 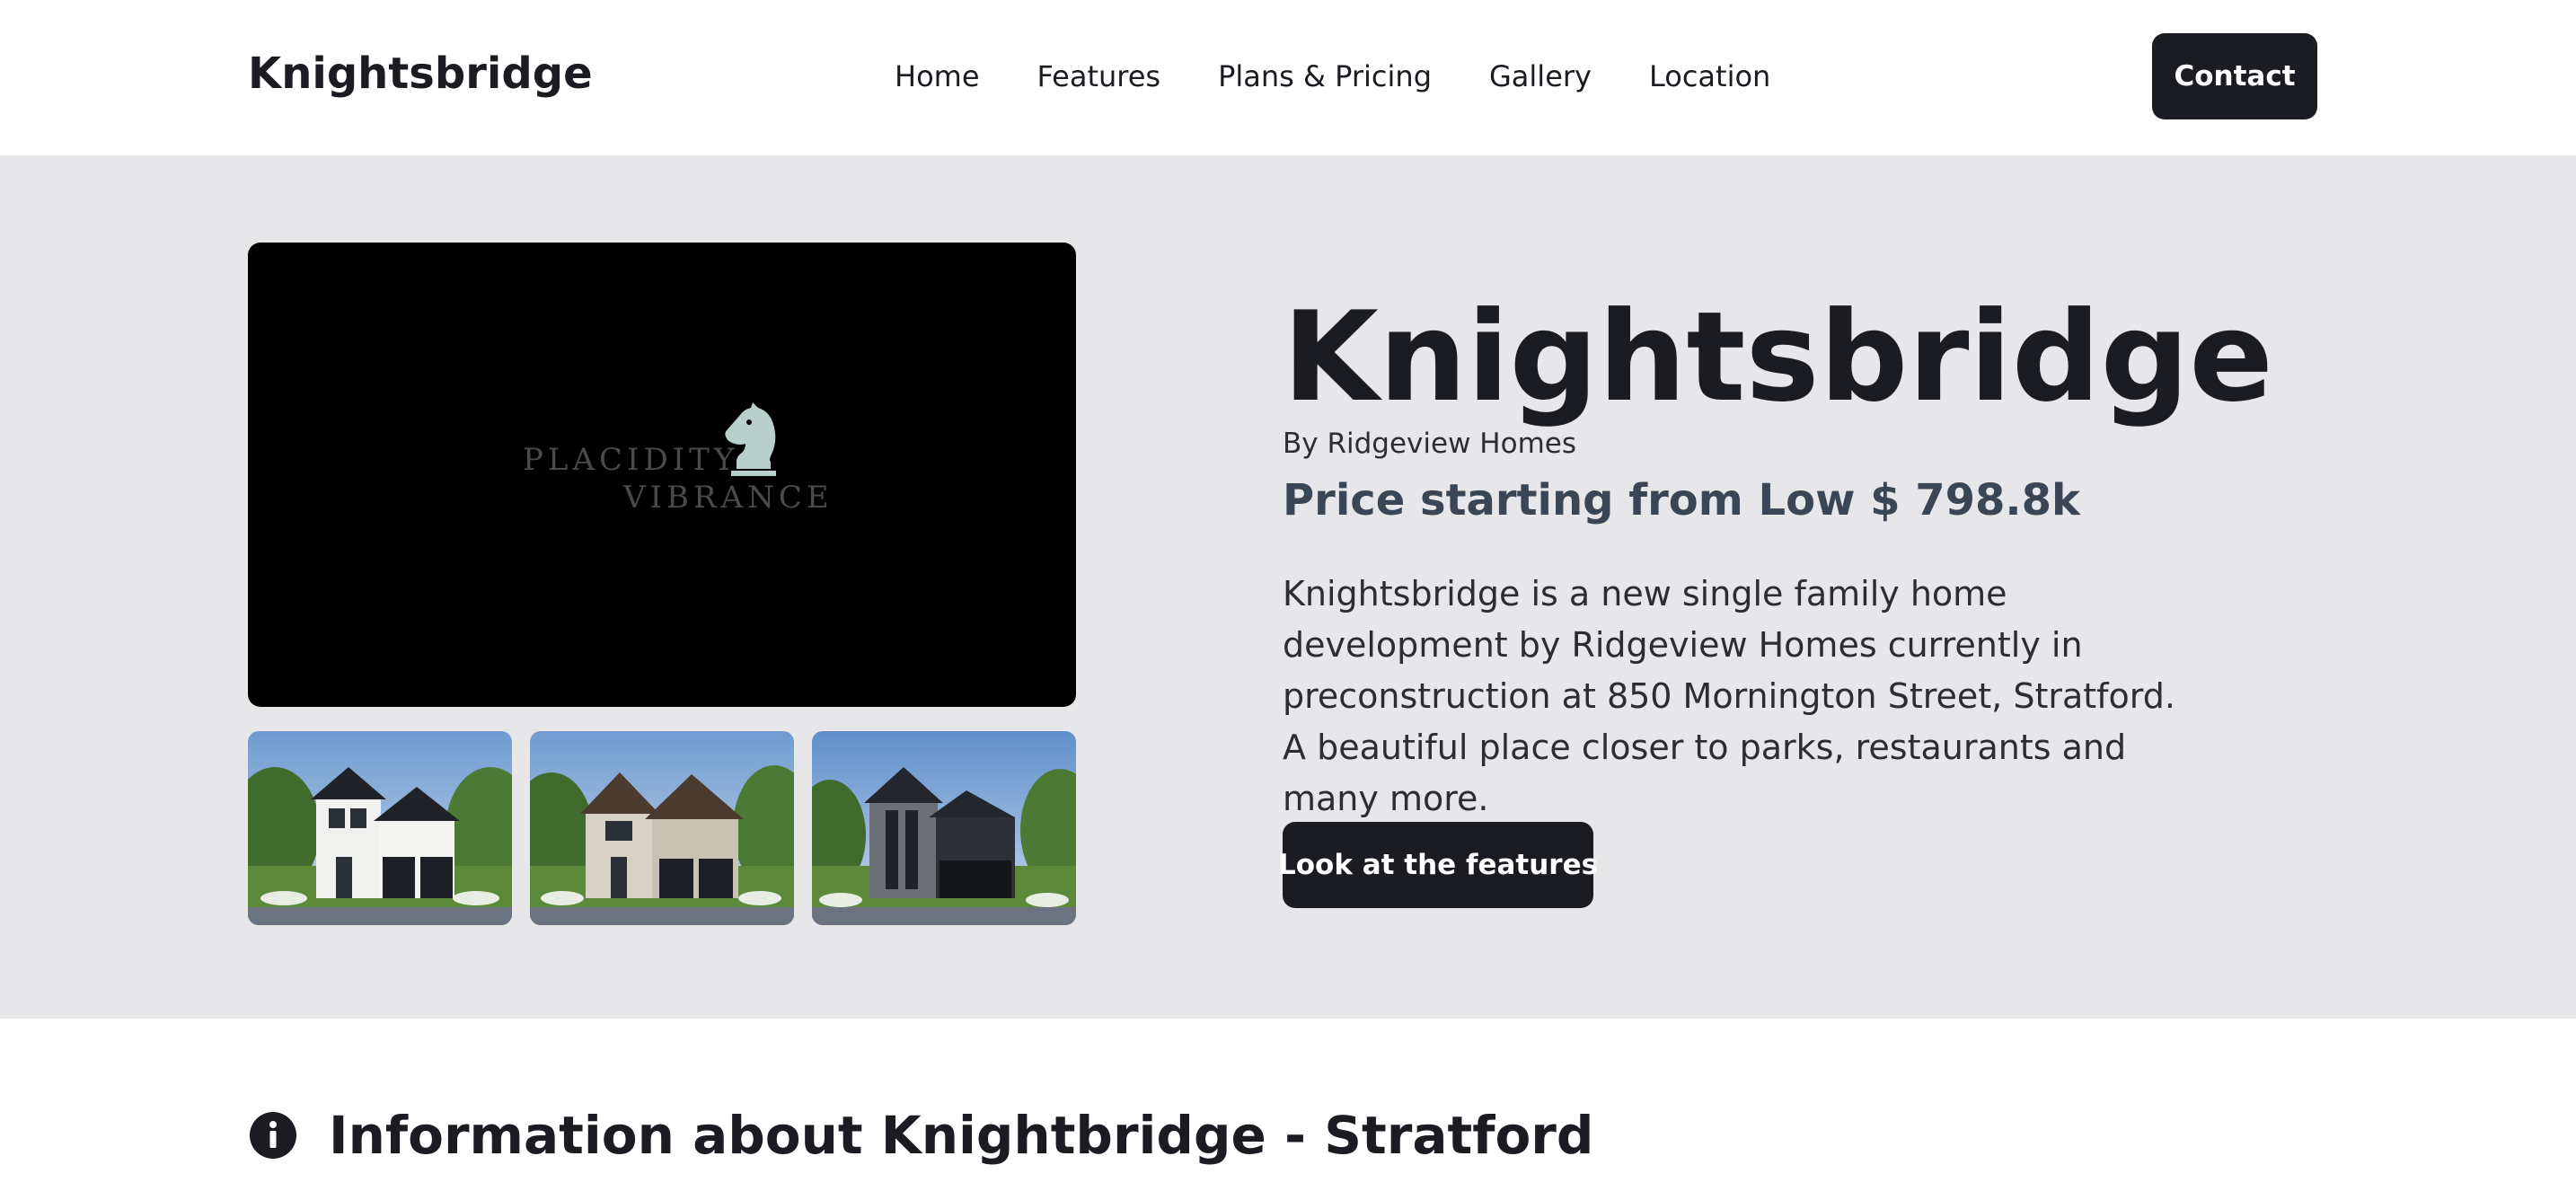 What do you see at coordinates (1709, 76) in the screenshot?
I see `nav-location: Location` at bounding box center [1709, 76].